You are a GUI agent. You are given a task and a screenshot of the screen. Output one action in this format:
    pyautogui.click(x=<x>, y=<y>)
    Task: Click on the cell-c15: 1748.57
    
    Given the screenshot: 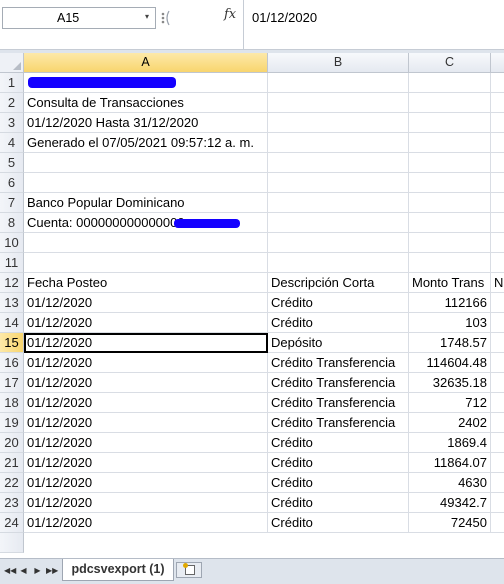 What is the action you would take?
    pyautogui.click(x=450, y=343)
    